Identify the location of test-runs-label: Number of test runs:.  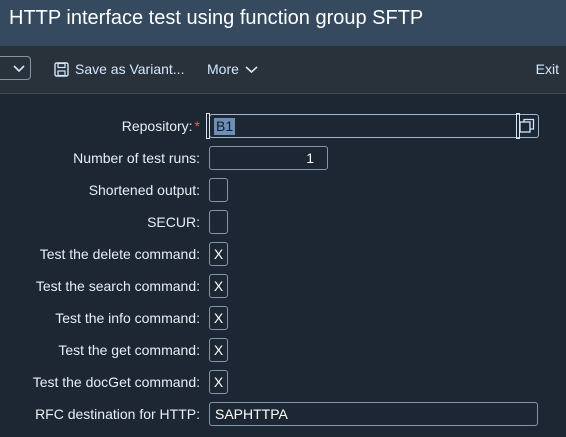
(136, 158).